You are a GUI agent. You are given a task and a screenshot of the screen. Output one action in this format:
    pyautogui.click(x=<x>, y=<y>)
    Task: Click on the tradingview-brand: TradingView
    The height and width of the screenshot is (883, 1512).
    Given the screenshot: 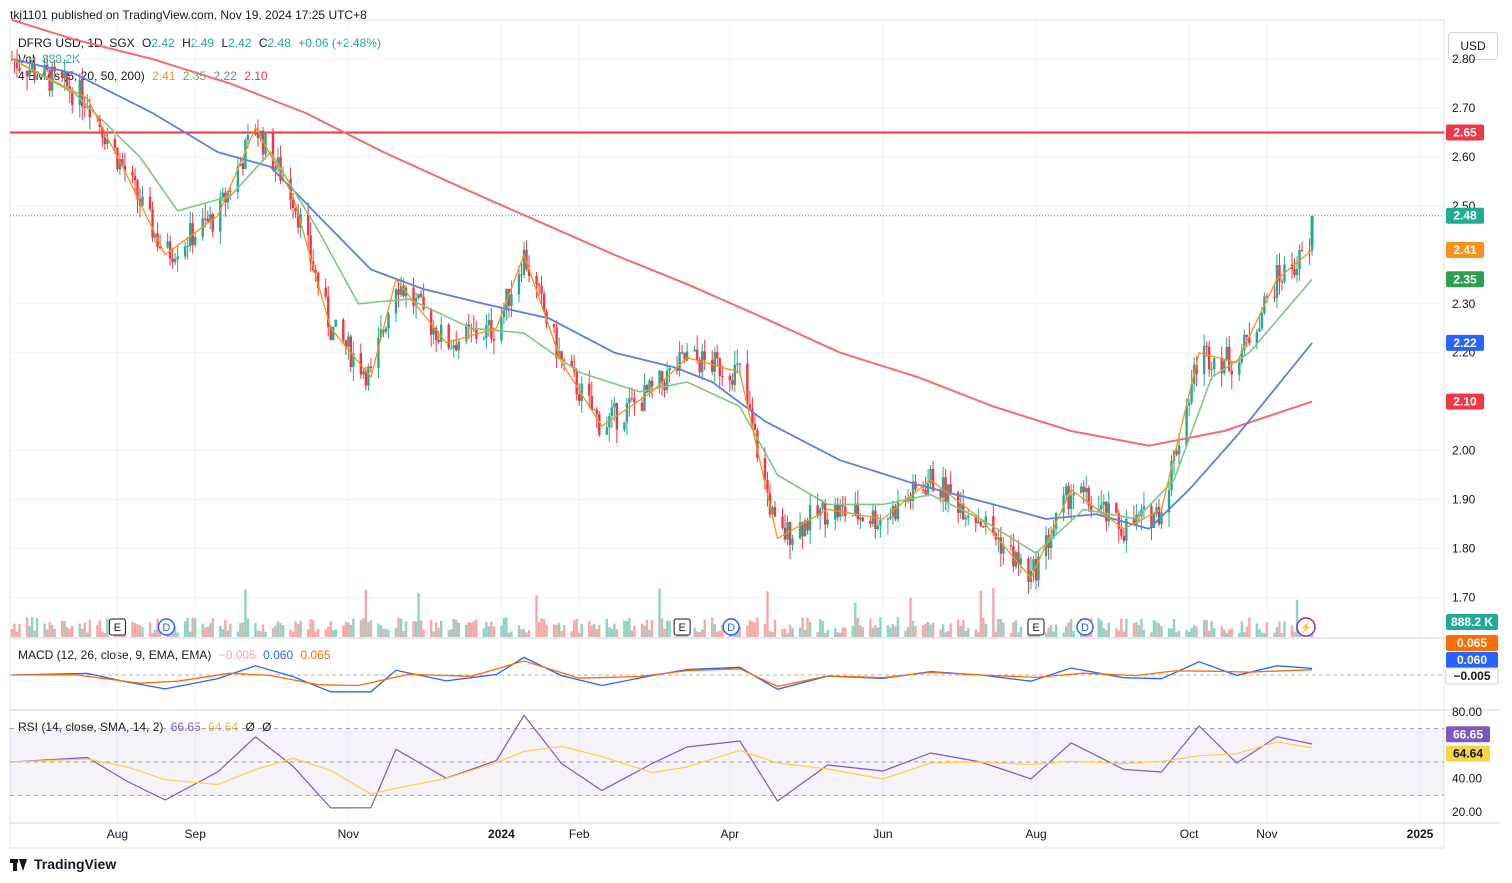 What is the action you would take?
    pyautogui.click(x=63, y=864)
    